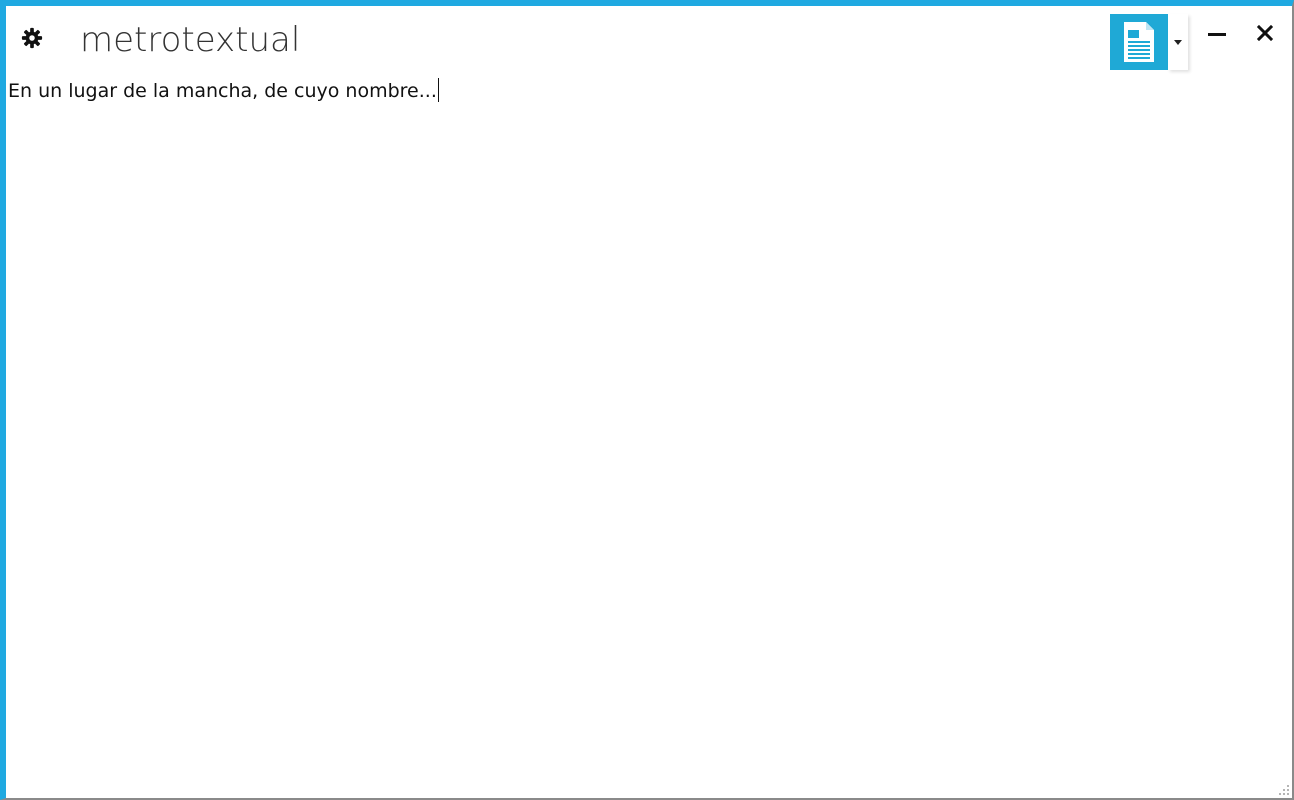 The height and width of the screenshot is (800, 1294). Describe the element at coordinates (438, 90) in the screenshot. I see `text-caret` at that location.